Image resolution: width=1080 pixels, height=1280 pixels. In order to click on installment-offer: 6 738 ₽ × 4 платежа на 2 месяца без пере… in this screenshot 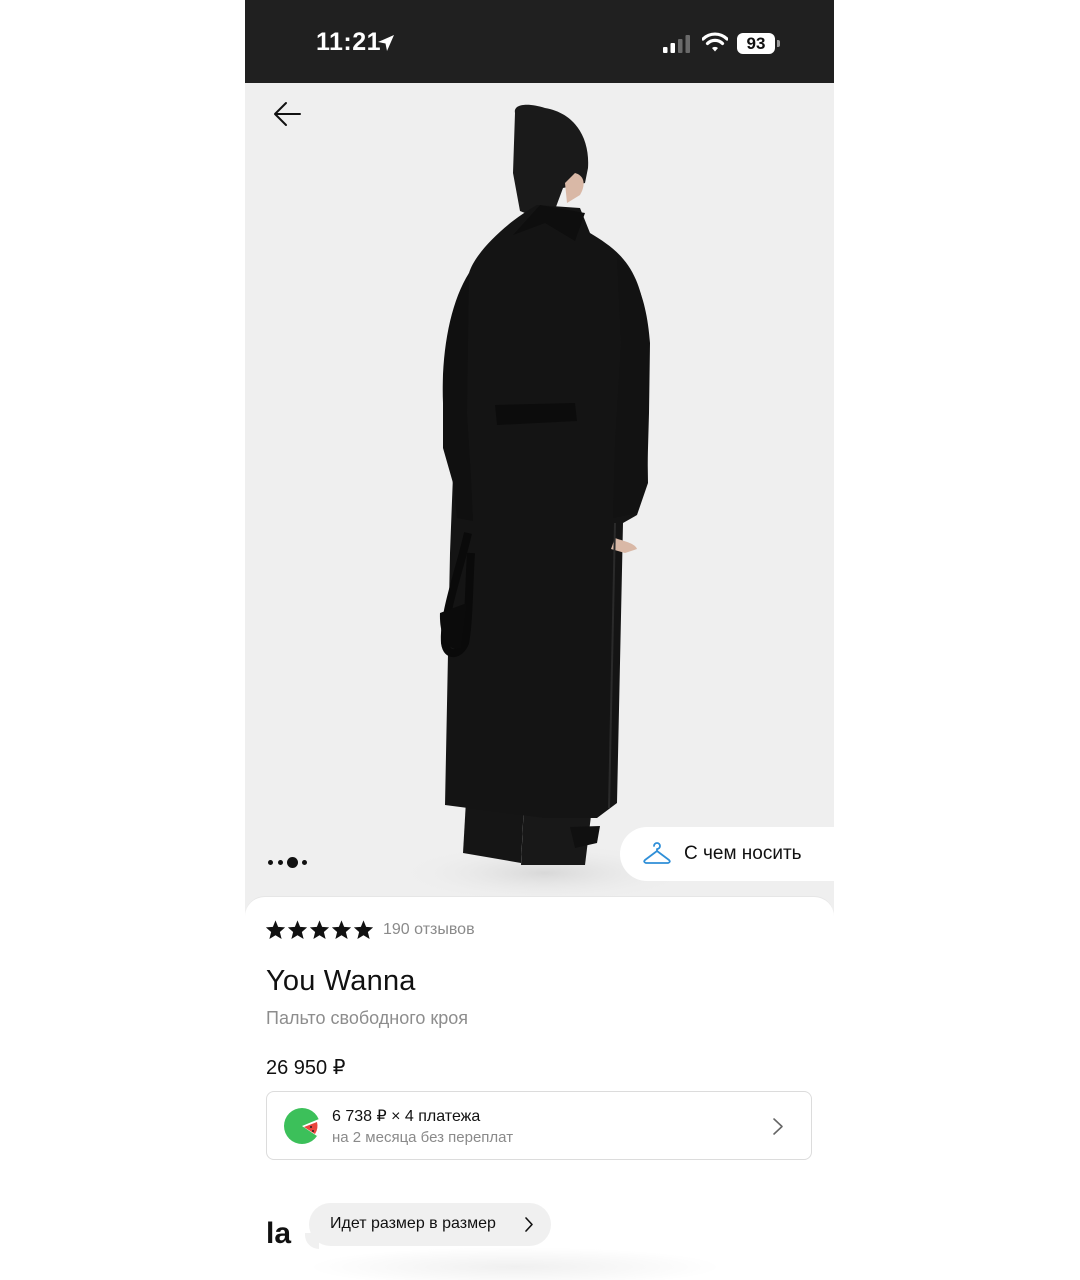, I will do `click(539, 1125)`.